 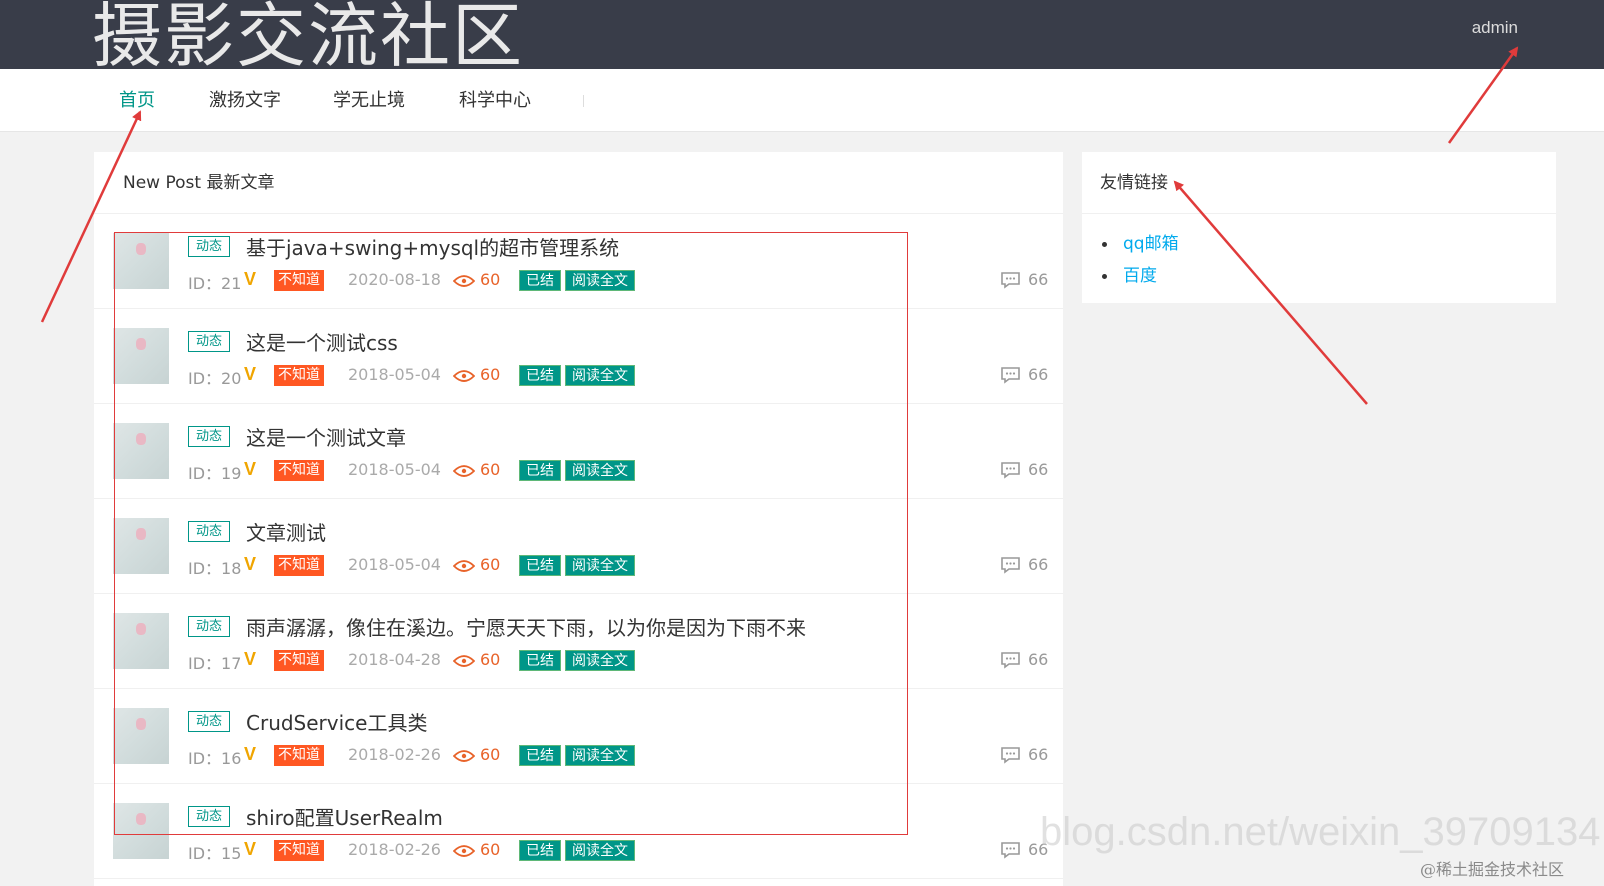 I want to click on post-title: CrudService工具类, so click(x=336, y=721).